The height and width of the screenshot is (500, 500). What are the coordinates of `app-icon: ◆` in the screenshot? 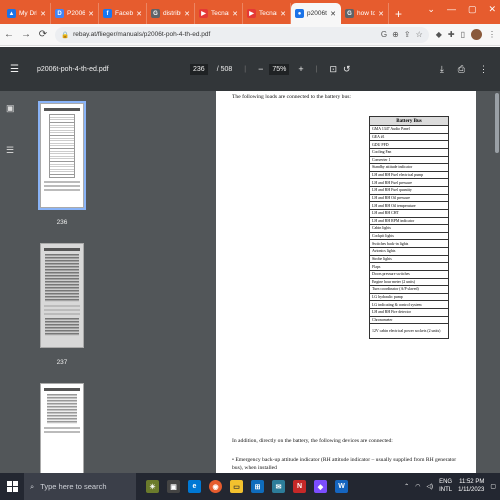 It's located at (320, 486).